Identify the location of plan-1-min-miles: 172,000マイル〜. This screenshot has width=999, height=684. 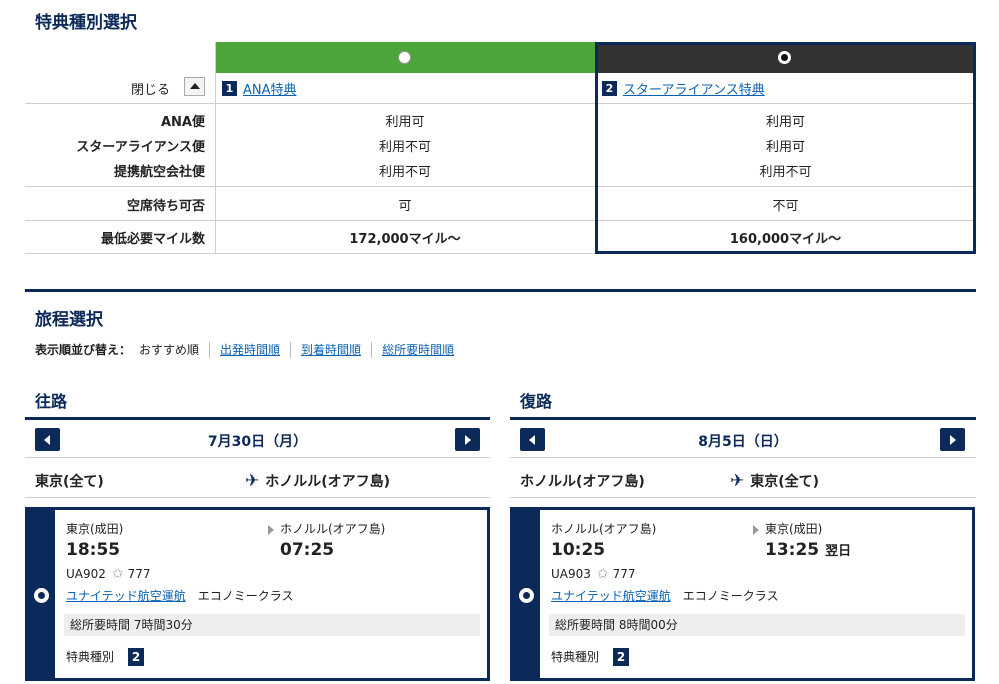
(405, 239).